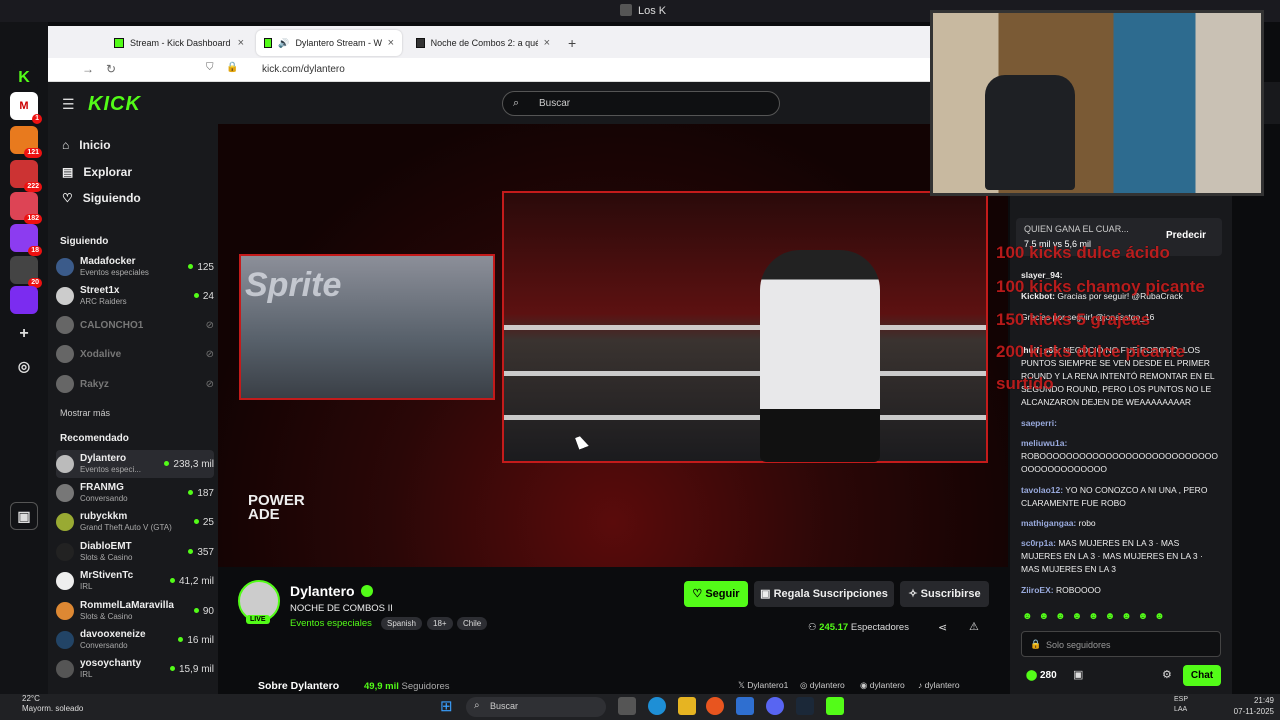 The width and height of the screenshot is (1280, 720). What do you see at coordinates (1083, 252) in the screenshot?
I see `overlay-text: 100 kicks dulce ácido` at bounding box center [1083, 252].